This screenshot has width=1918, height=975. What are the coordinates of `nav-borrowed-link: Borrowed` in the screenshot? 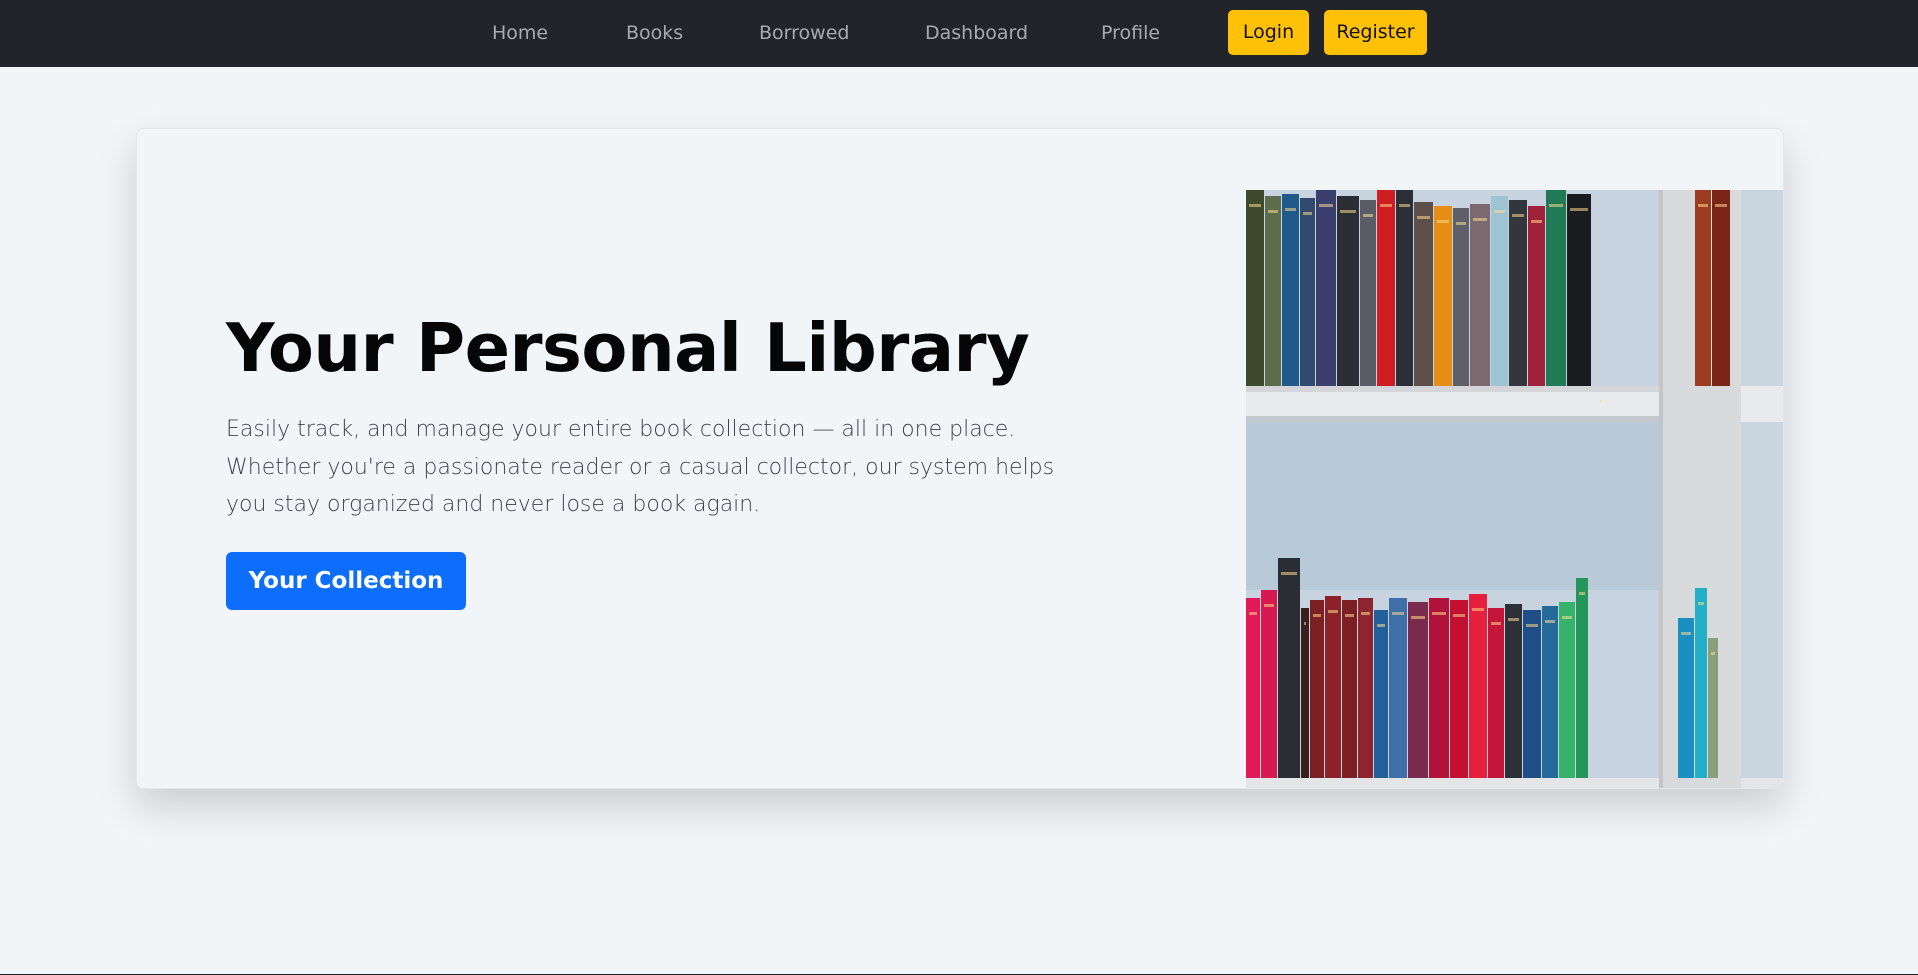 It's located at (804, 33).